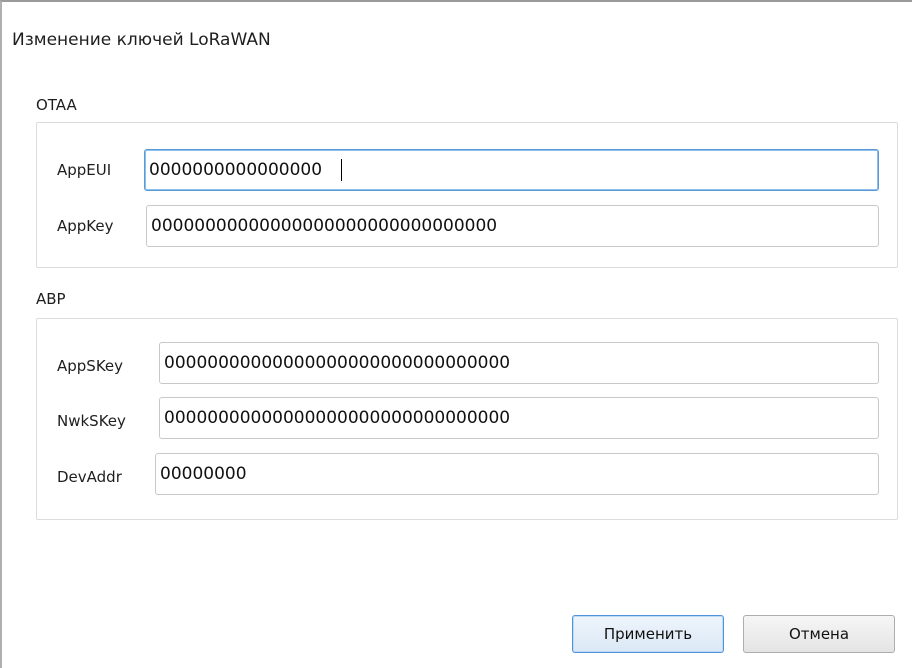 This screenshot has width=912, height=668. I want to click on abp-group-label: ABP, so click(51, 299).